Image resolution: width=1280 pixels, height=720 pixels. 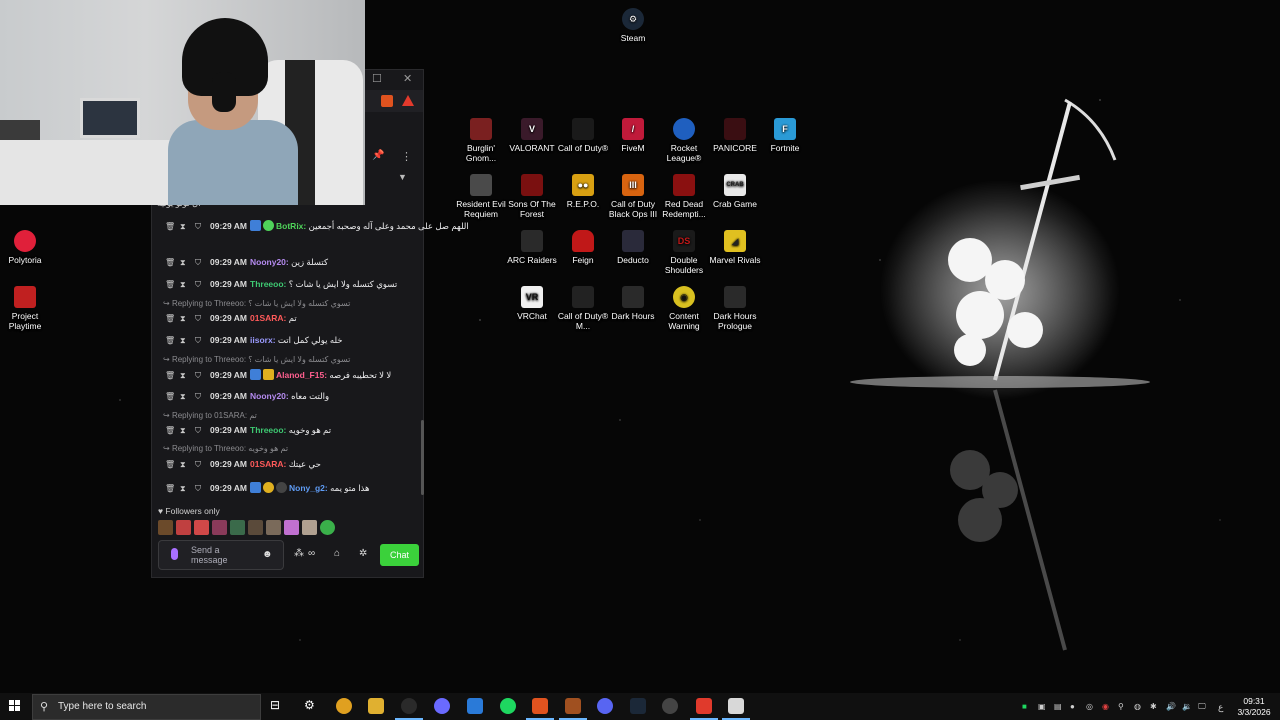 I want to click on desktop-icon-resident-evil: Resident Evil Requiem, so click(x=481, y=196).